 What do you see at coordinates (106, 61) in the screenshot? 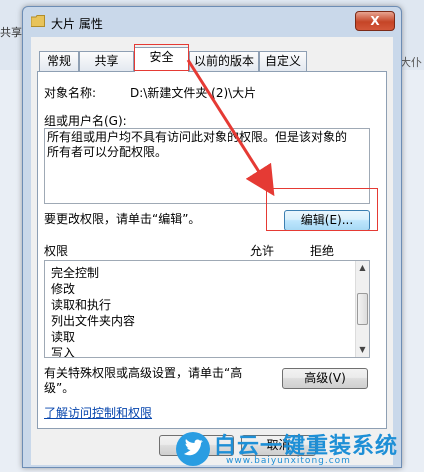
I see `tab-sharing: 共享` at bounding box center [106, 61].